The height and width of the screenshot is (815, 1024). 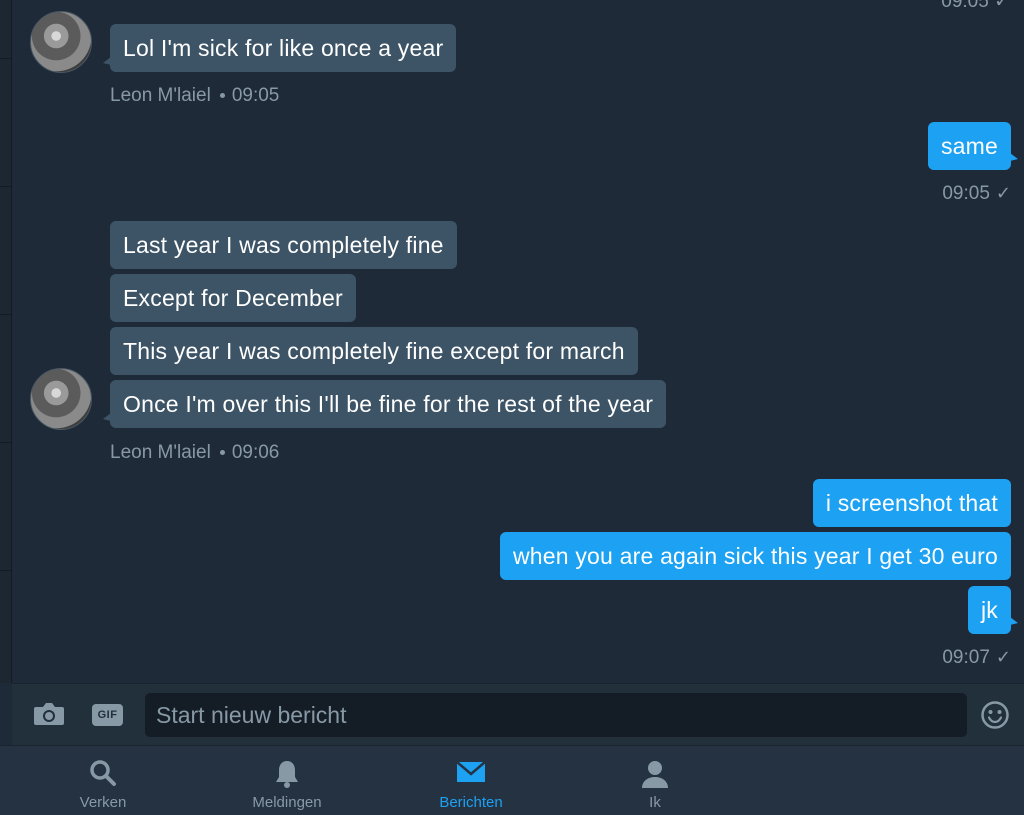 I want to click on message-meta: 09:05 ✓, so click(x=976, y=194).